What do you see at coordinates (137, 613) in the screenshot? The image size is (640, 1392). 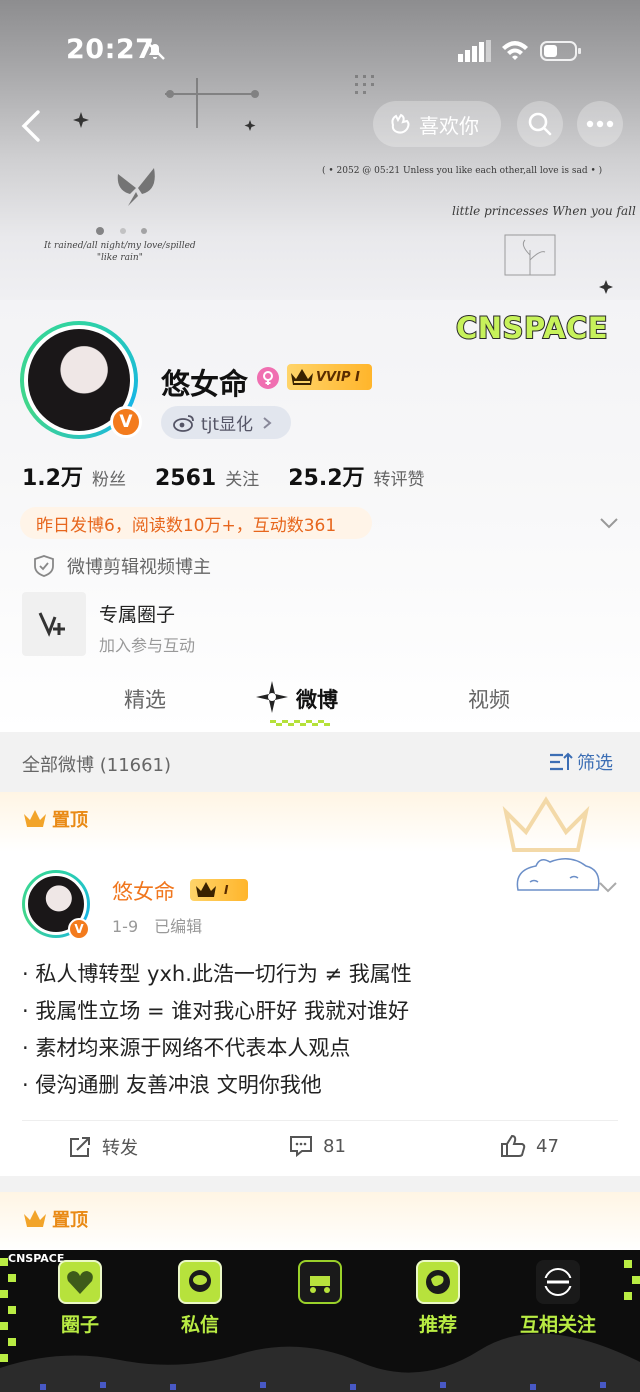 I see `circle-title: 专属圈子` at bounding box center [137, 613].